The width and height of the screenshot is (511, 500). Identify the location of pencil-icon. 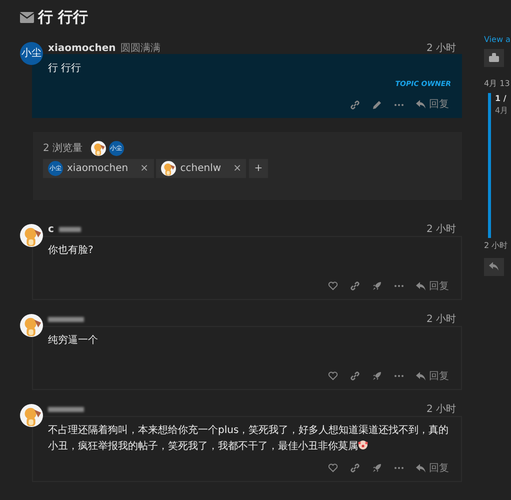
(377, 105).